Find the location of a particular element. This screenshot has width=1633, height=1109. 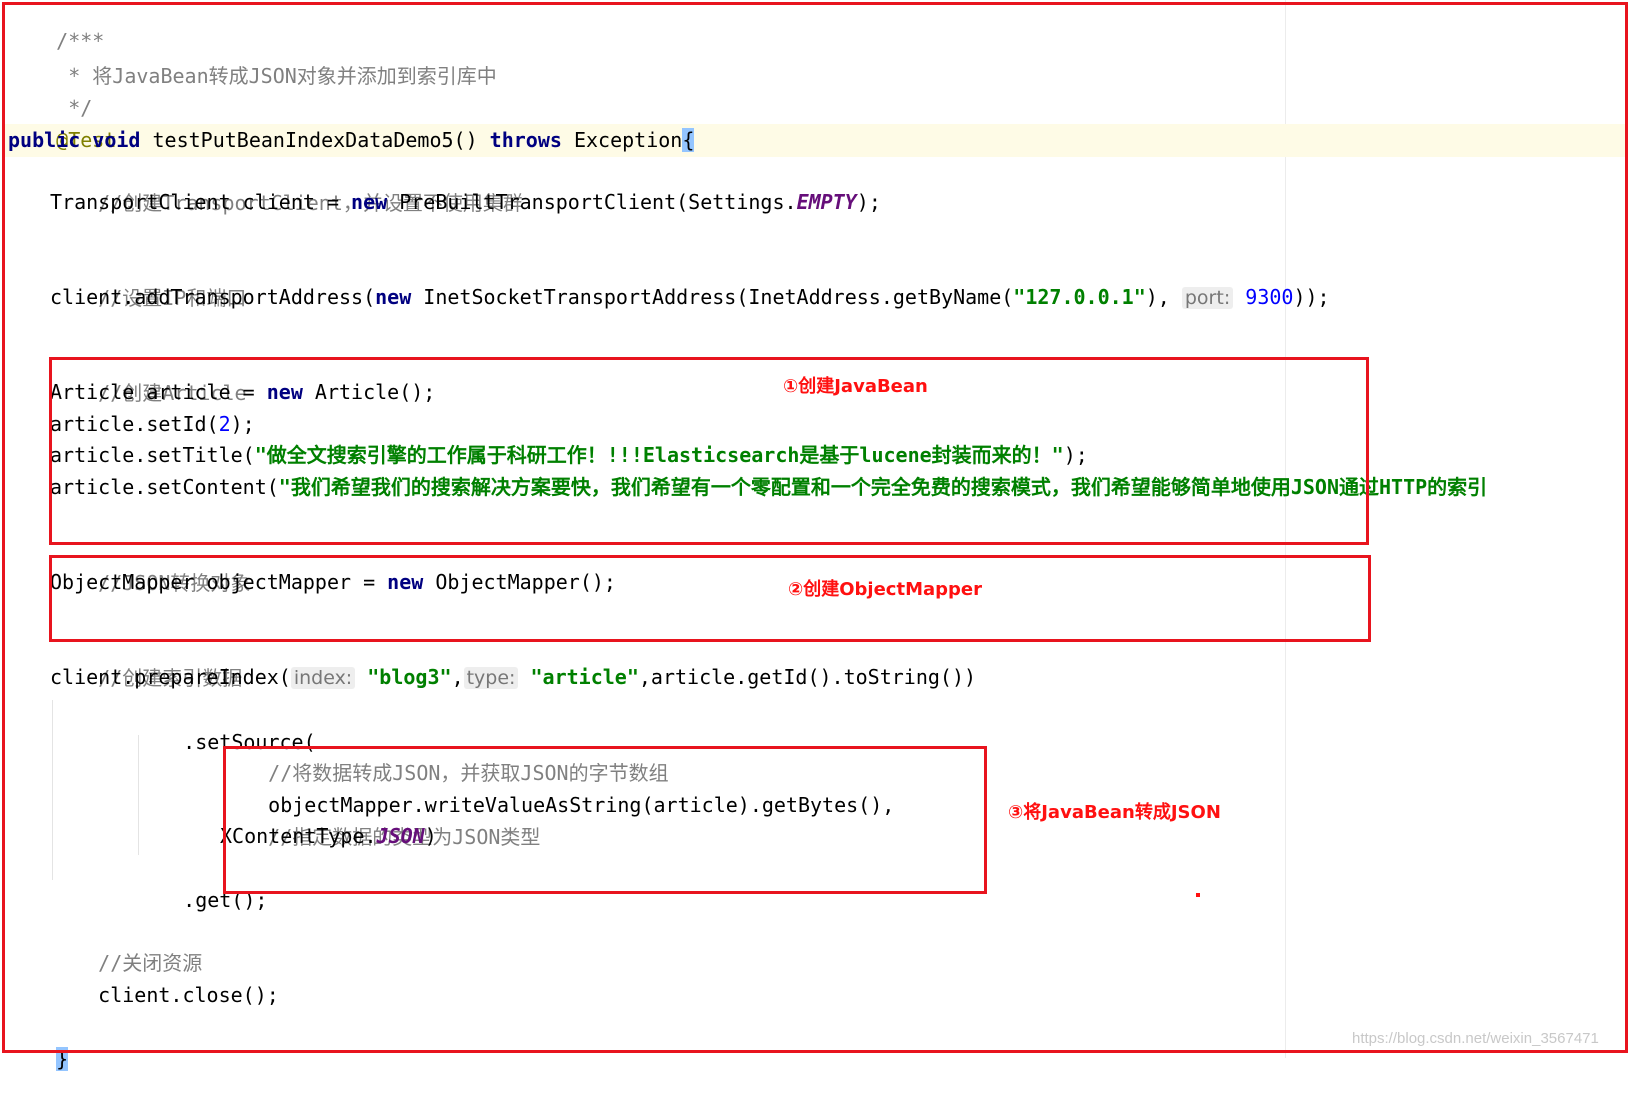

highlight-box-to-json is located at coordinates (605, 820).